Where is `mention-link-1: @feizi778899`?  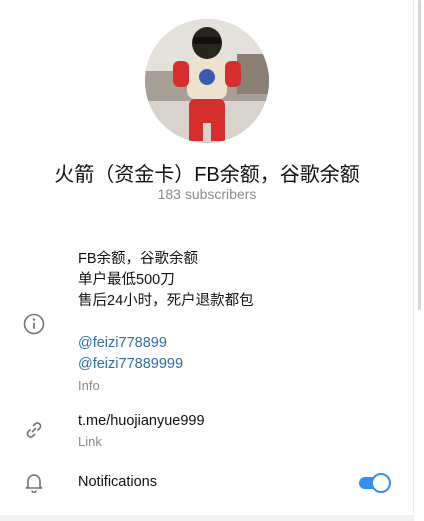
mention-link-1: @feizi778899 is located at coordinates (166, 343).